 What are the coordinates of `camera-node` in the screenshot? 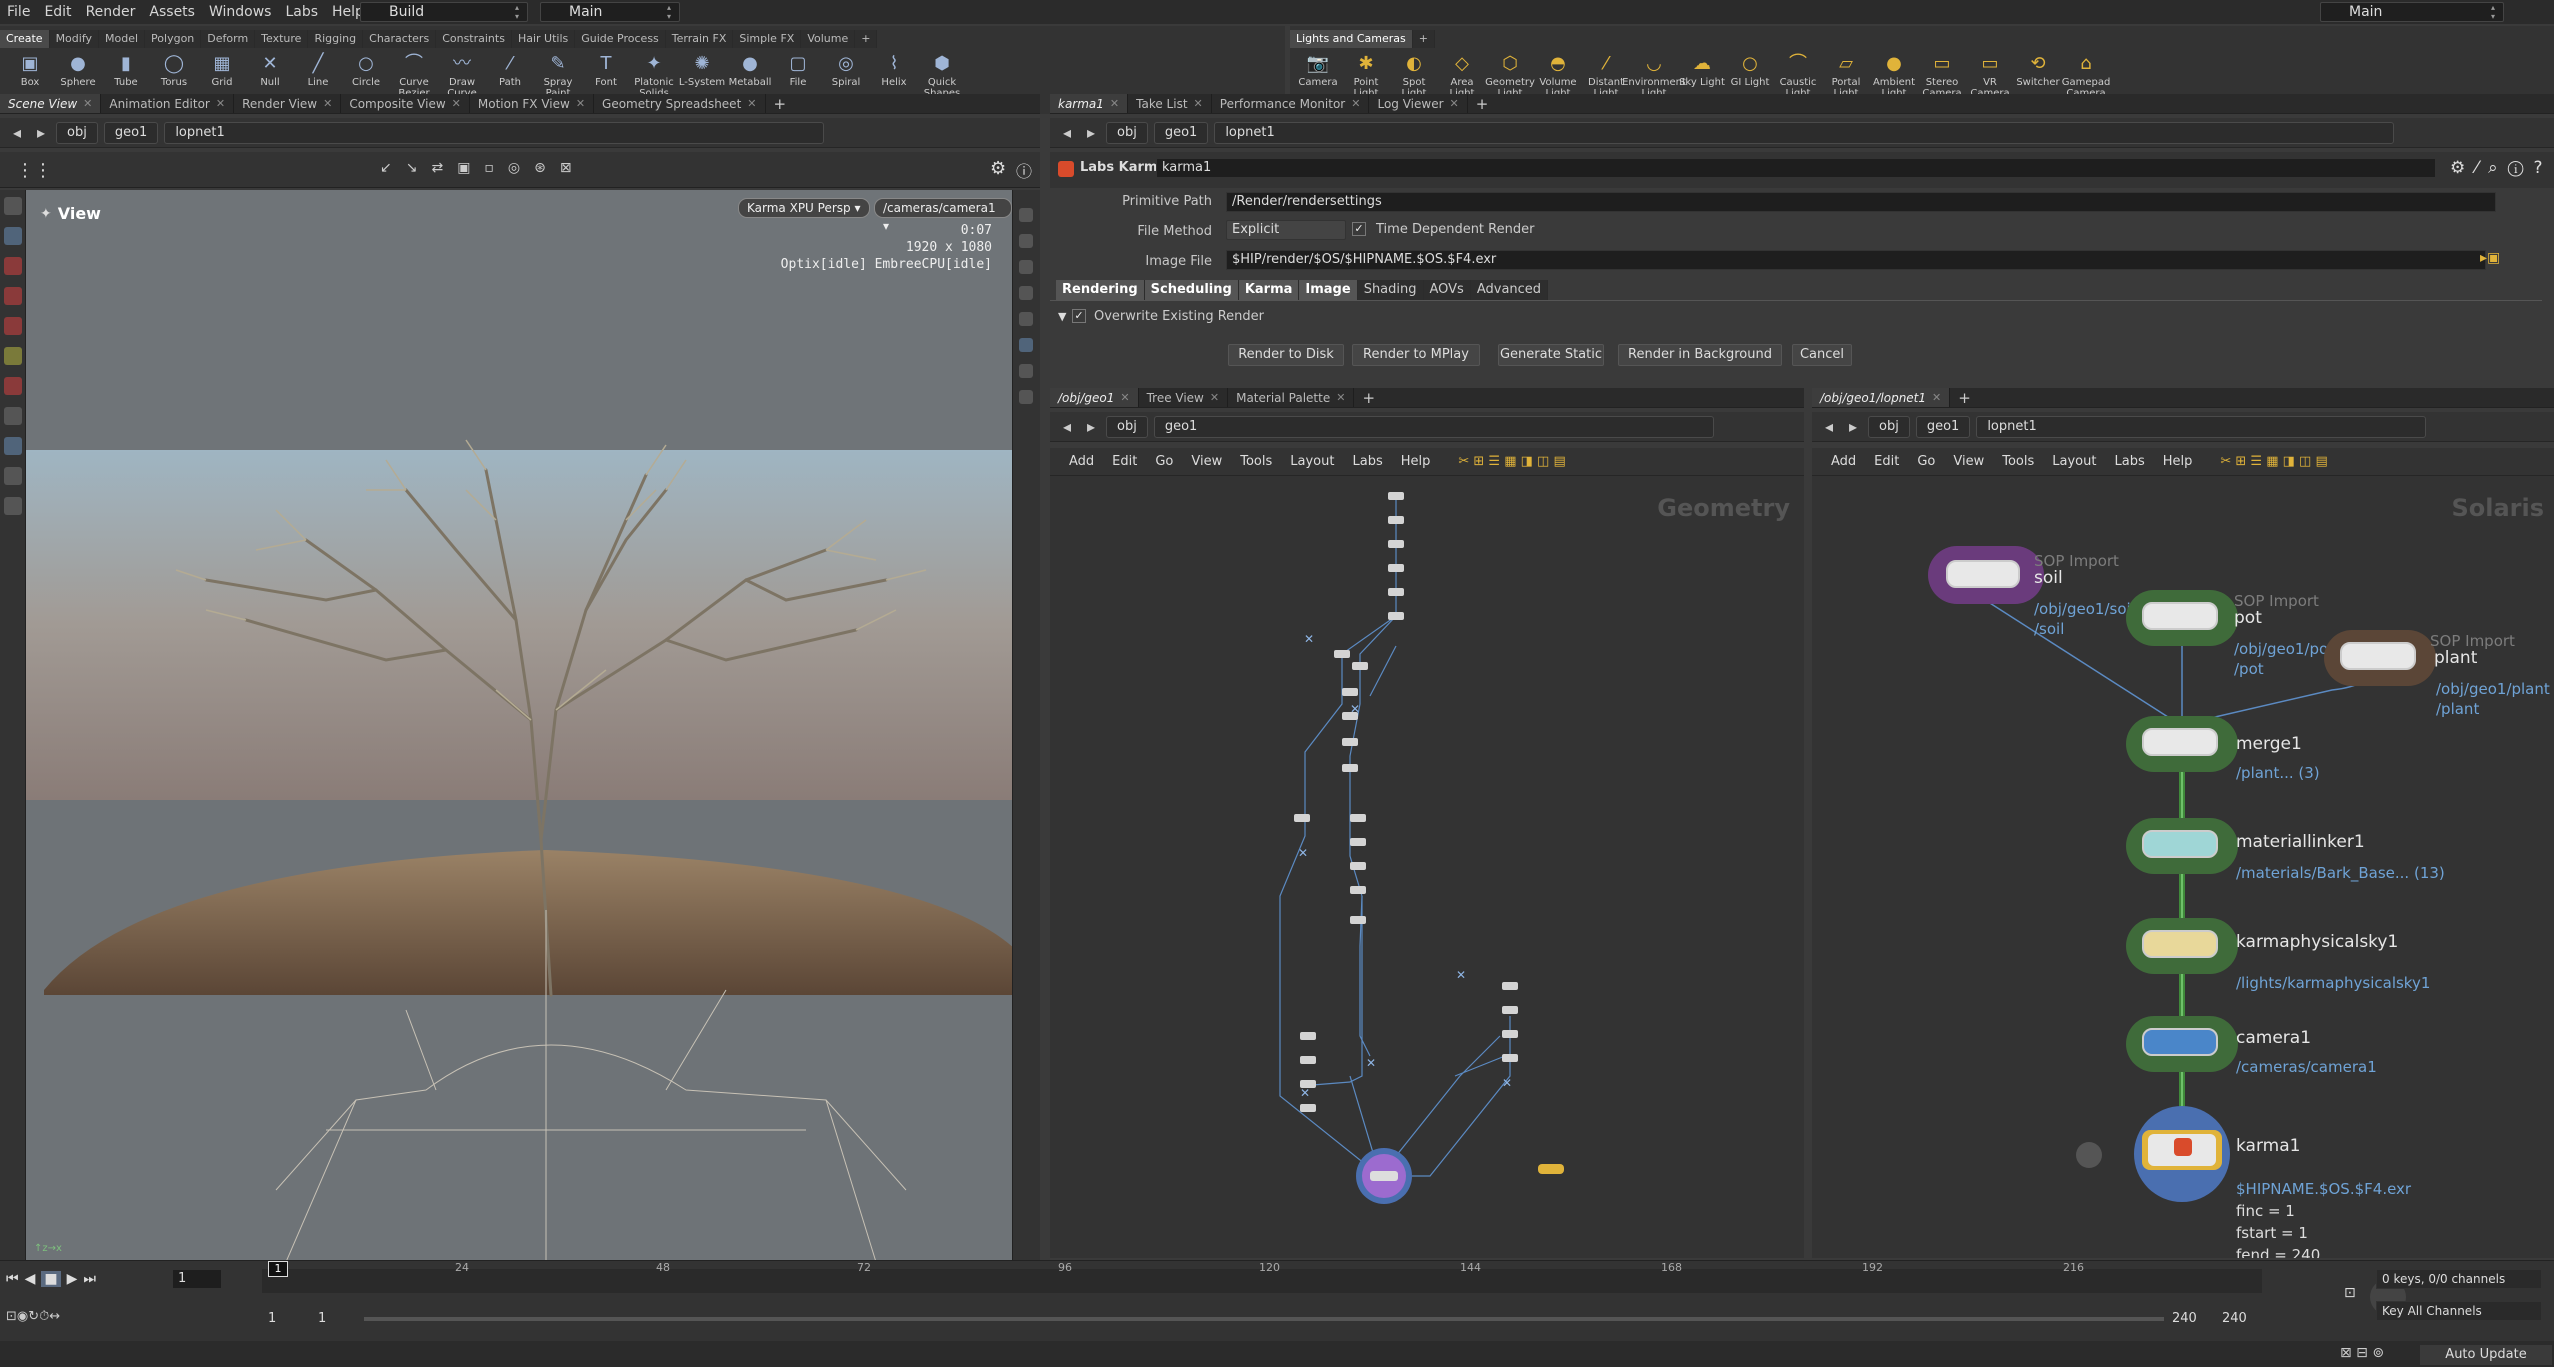 It's located at (2182, 1044).